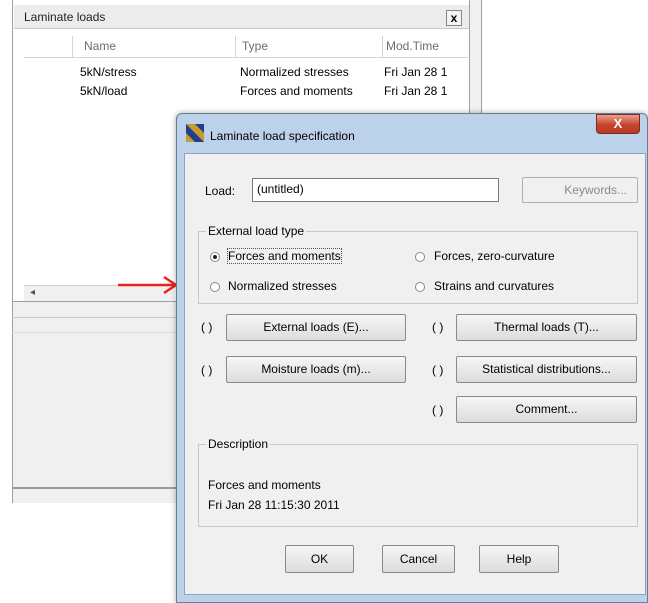  What do you see at coordinates (195, 133) in the screenshot?
I see `laminate-app-icon` at bounding box center [195, 133].